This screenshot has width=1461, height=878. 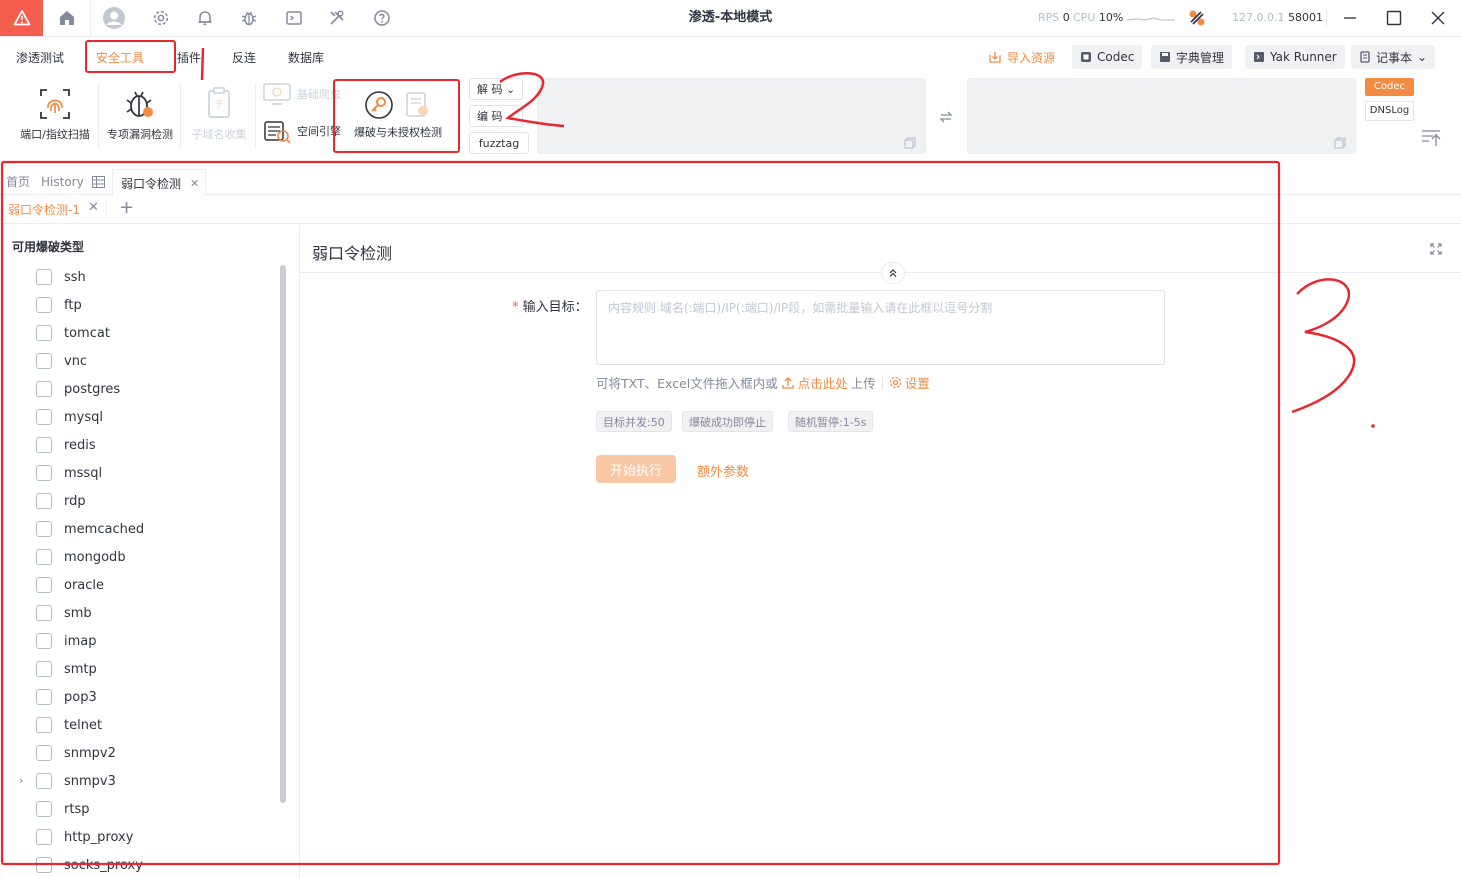 I want to click on service-item: snmpv3, so click(x=76, y=781).